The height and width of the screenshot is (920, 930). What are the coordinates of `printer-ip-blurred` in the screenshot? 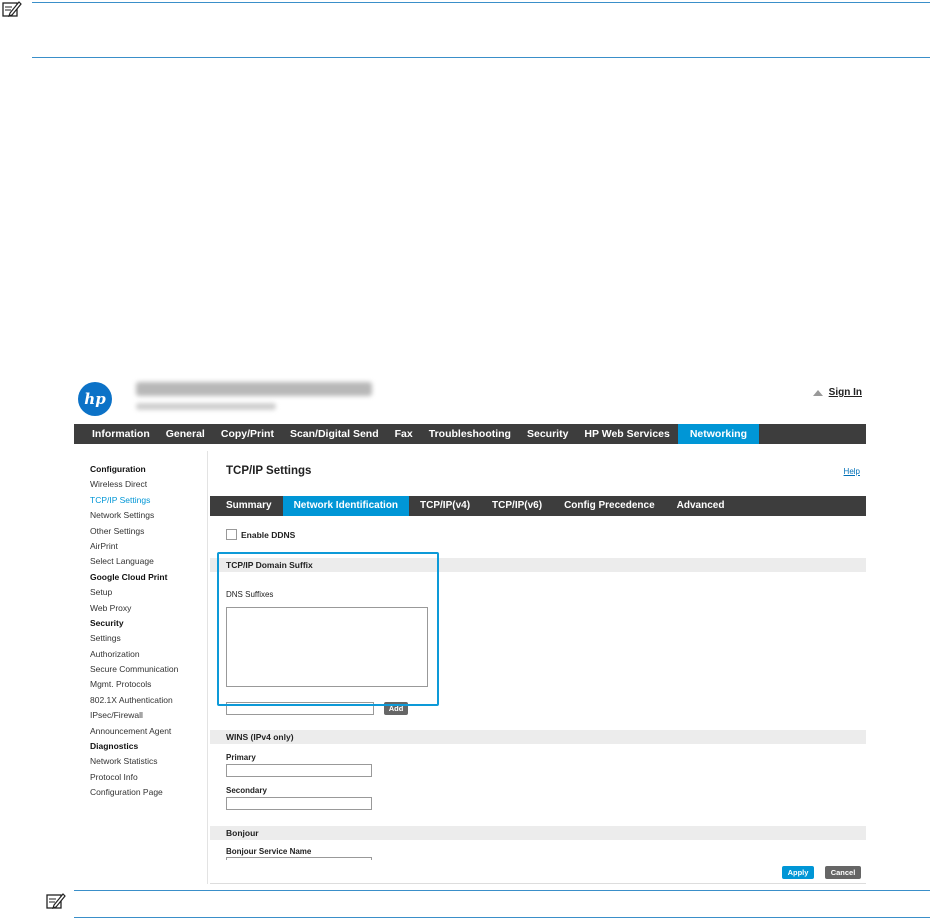 It's located at (206, 406).